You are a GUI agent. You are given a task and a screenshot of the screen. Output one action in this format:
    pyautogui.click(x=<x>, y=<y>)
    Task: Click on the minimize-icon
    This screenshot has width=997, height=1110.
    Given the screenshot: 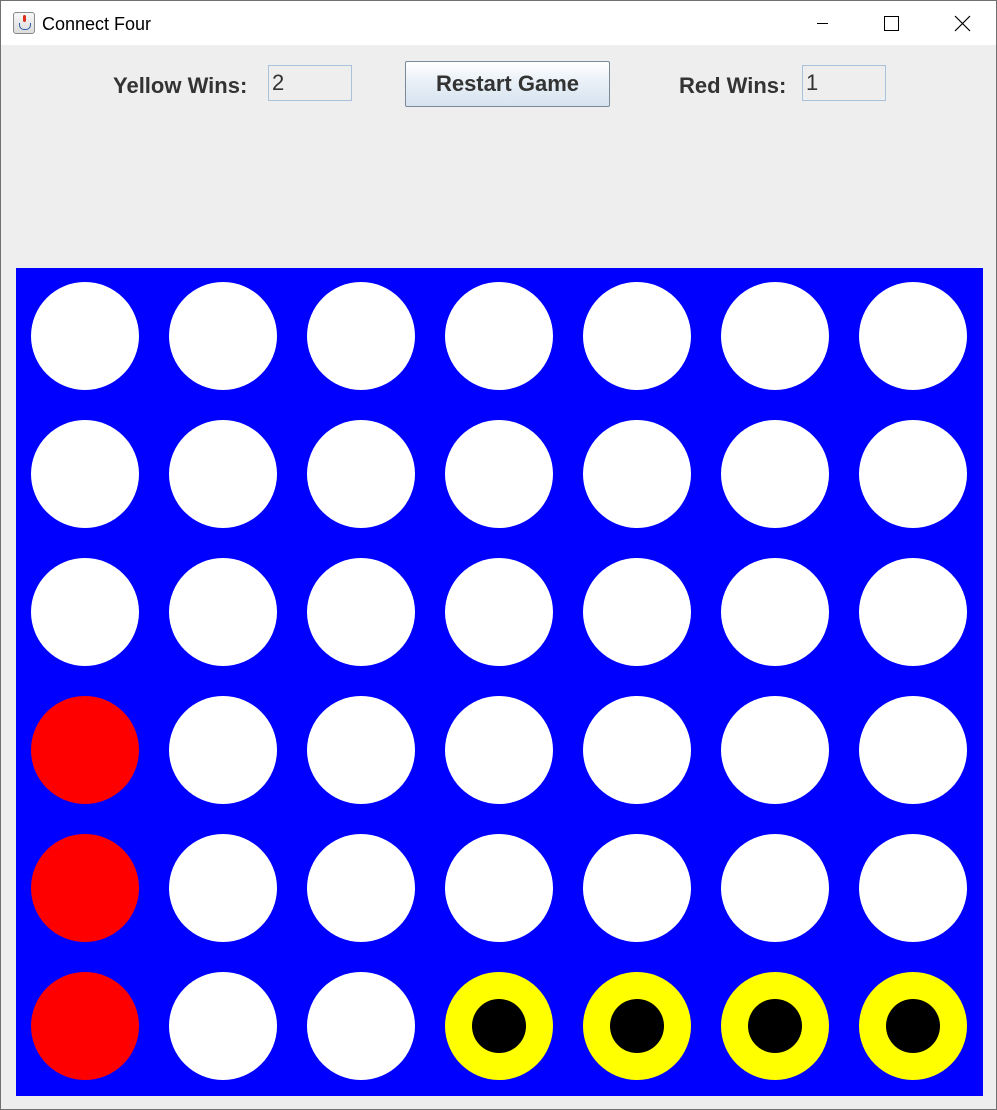 What is the action you would take?
    pyautogui.click(x=822, y=23)
    